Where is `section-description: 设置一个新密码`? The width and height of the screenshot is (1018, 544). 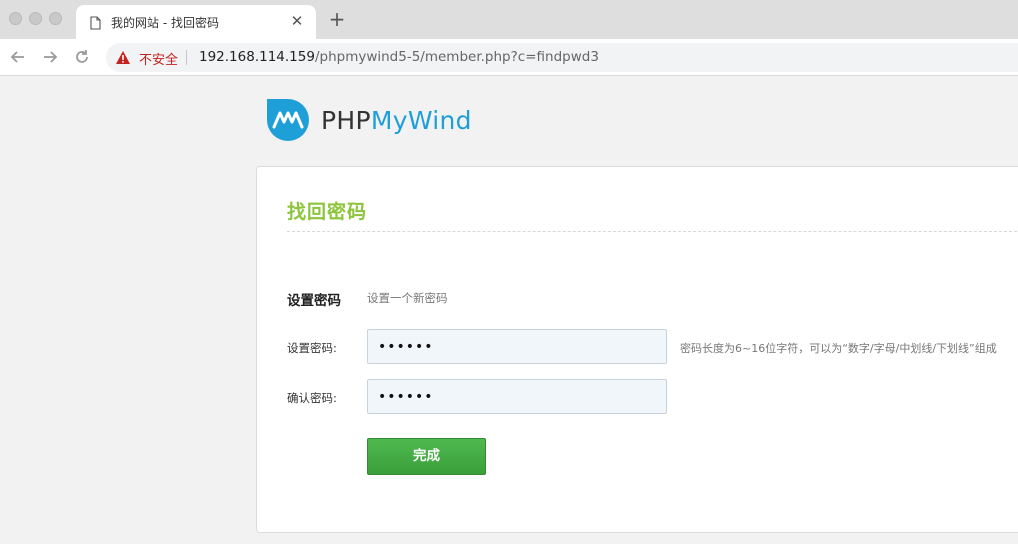
section-description: 设置一个新密码 is located at coordinates (407, 298).